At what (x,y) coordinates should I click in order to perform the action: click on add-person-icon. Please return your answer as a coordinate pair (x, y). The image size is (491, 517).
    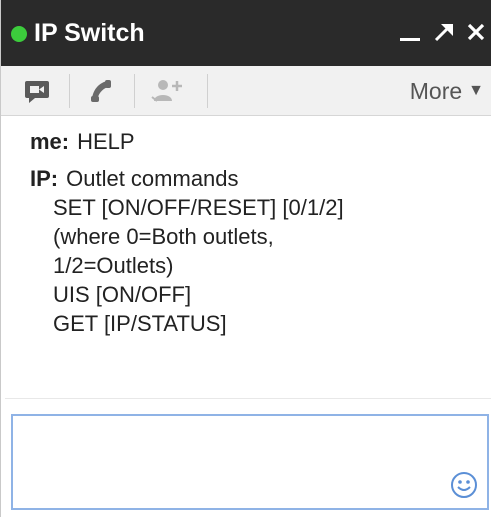
    Looking at the image, I should click on (166, 91).